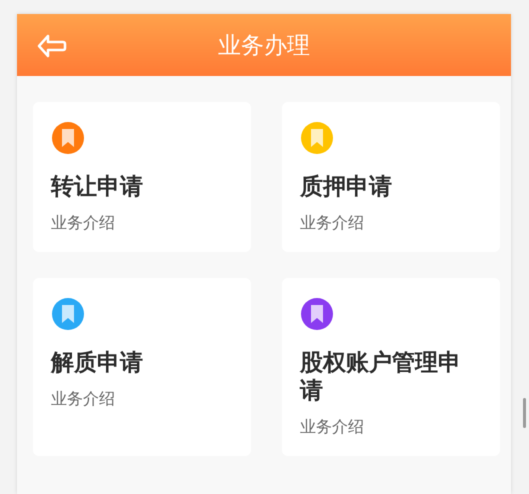  What do you see at coordinates (524, 413) in the screenshot?
I see `scrollbar-thumb` at bounding box center [524, 413].